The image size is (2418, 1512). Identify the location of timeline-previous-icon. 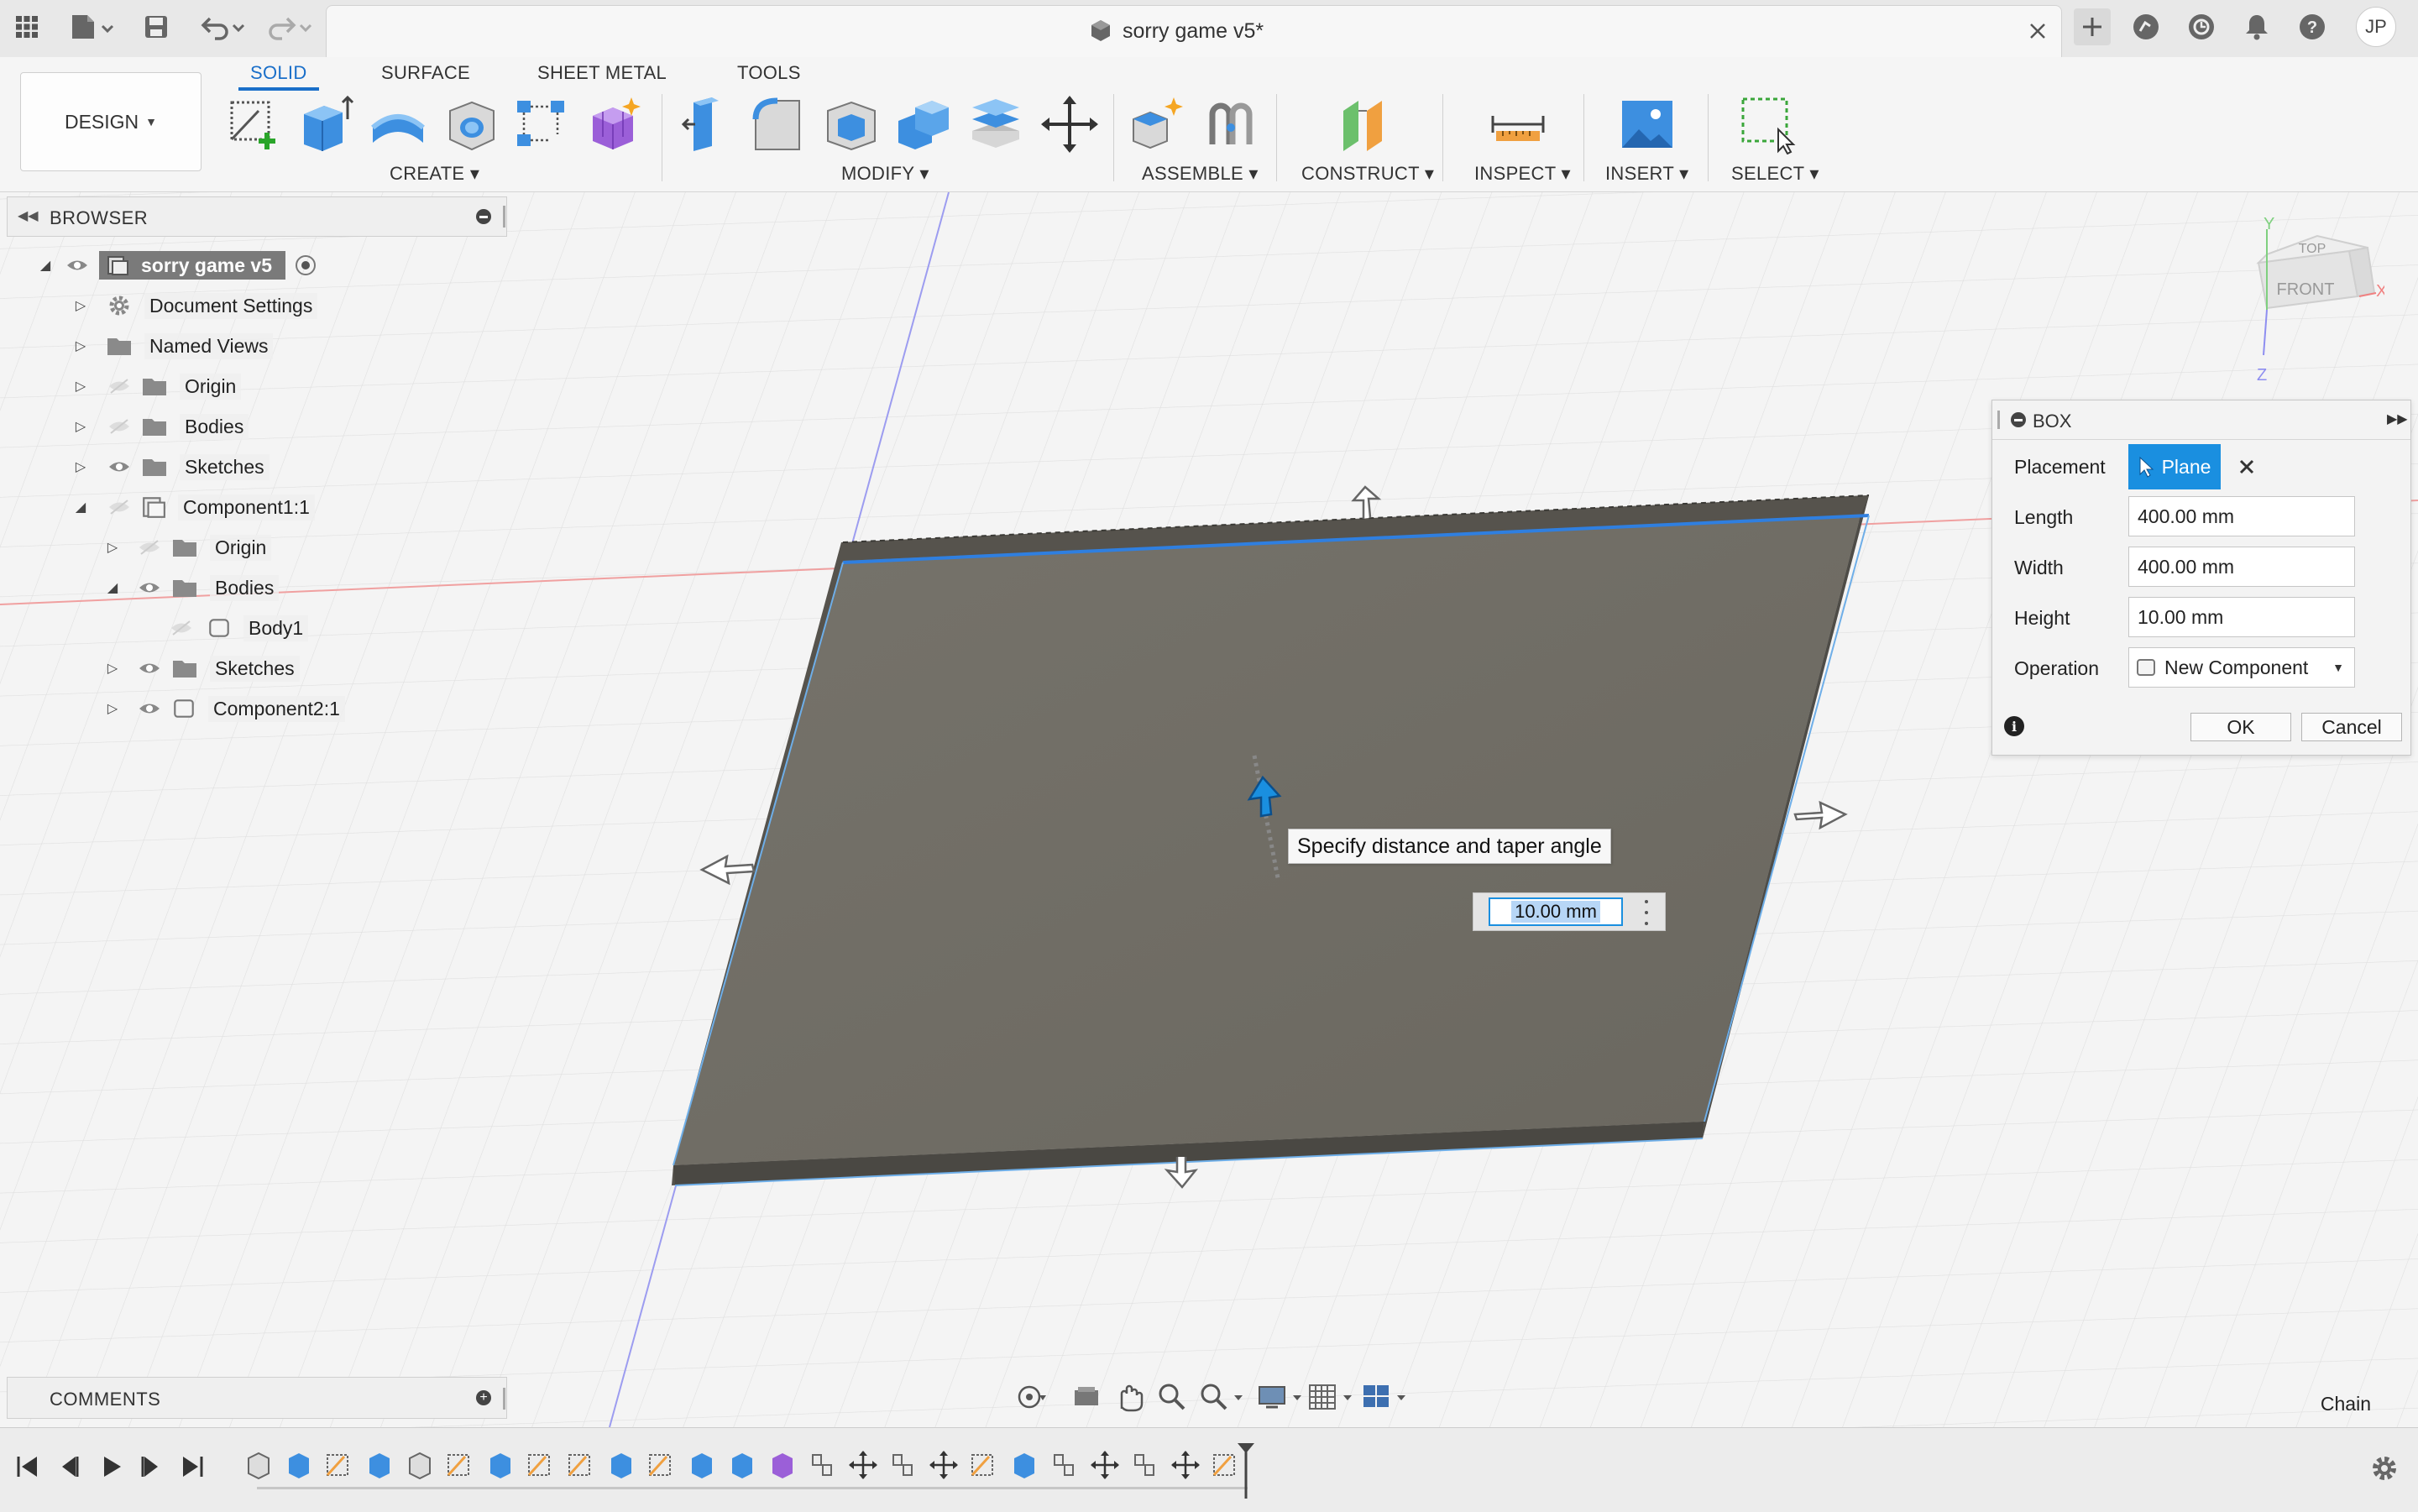
(68, 1466).